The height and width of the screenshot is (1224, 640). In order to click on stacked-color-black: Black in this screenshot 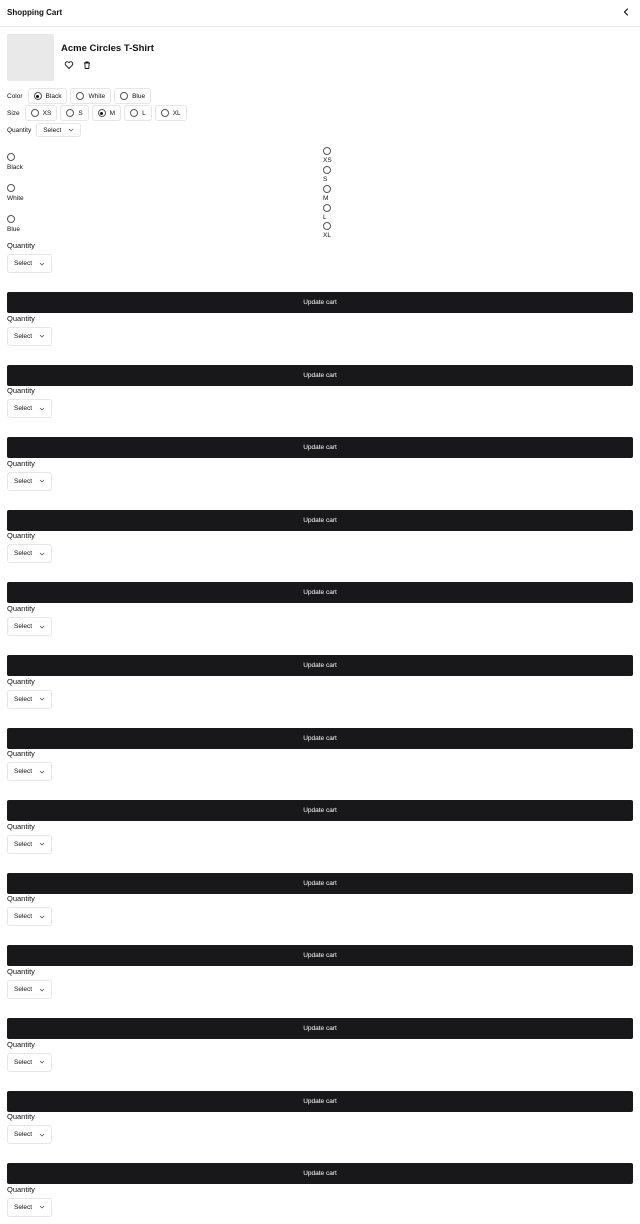, I will do `click(15, 162)`.